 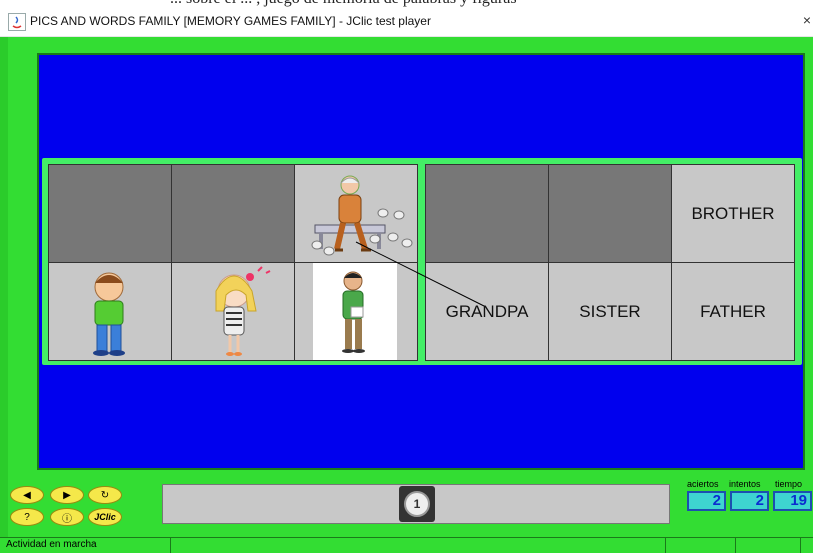 I want to click on card-grandpa-picture, so click(x=356, y=213).